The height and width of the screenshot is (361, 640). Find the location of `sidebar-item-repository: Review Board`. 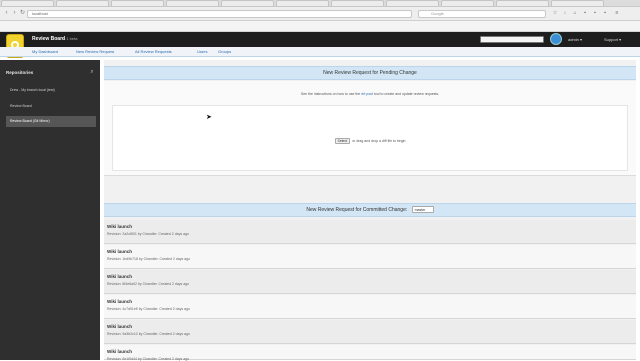

sidebar-item-repository: Review Board is located at coordinates (51, 106).